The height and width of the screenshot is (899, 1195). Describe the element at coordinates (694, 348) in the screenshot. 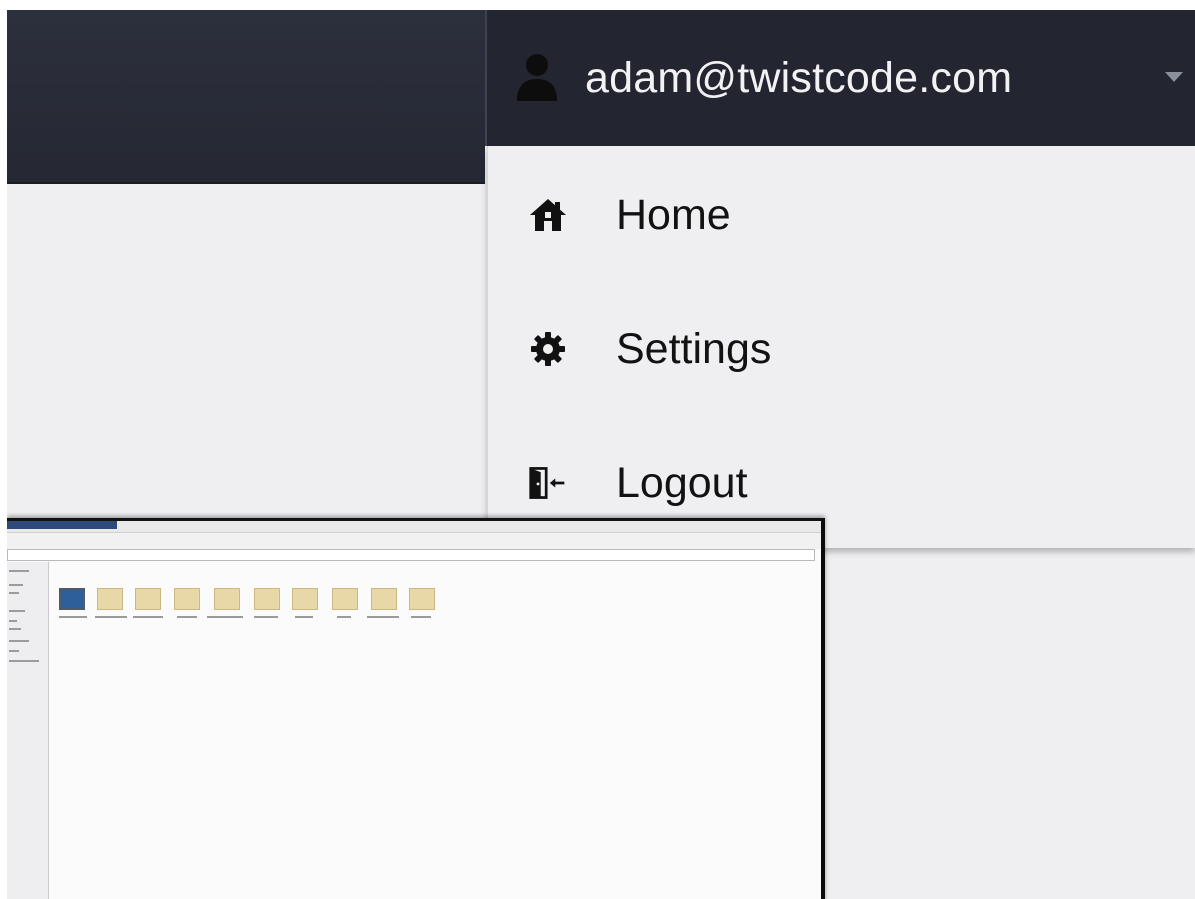

I see `menu-item-settings-label: Settings` at that location.